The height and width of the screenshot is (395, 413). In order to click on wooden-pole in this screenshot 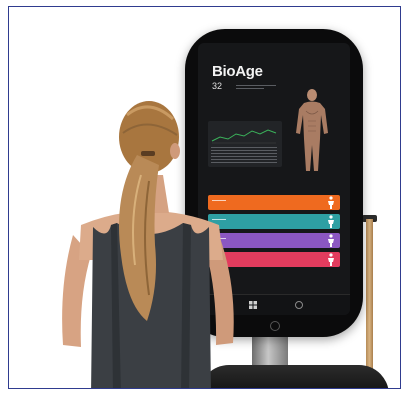, I will do `click(369, 303)`.